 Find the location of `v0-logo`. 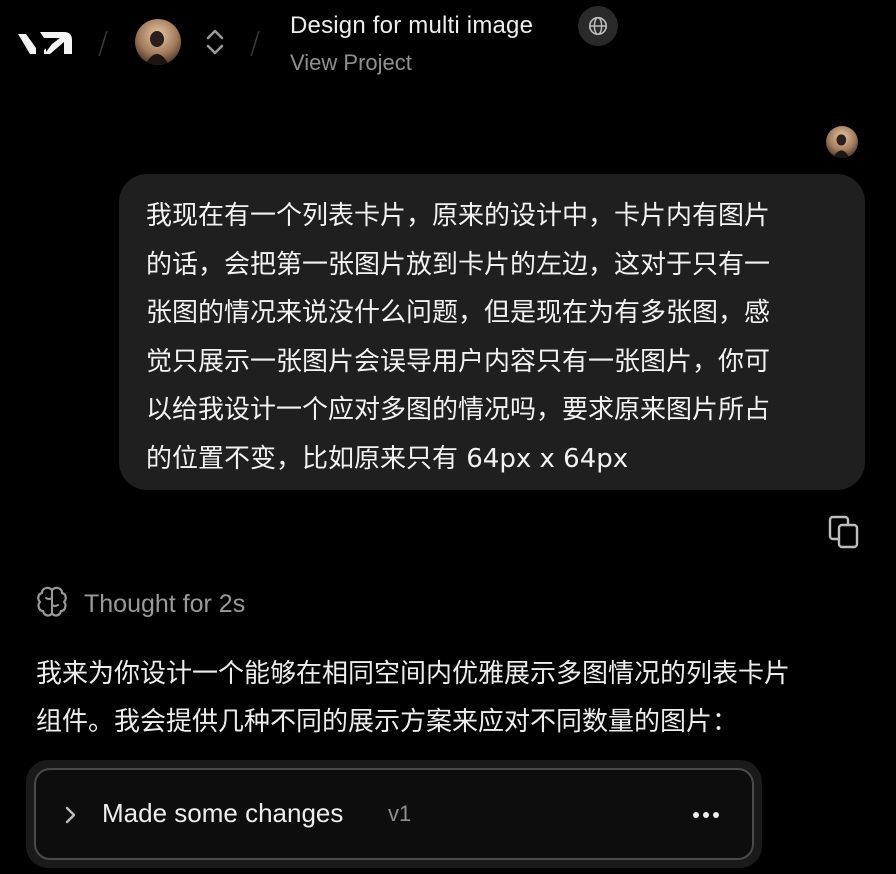

v0-logo is located at coordinates (45, 43).